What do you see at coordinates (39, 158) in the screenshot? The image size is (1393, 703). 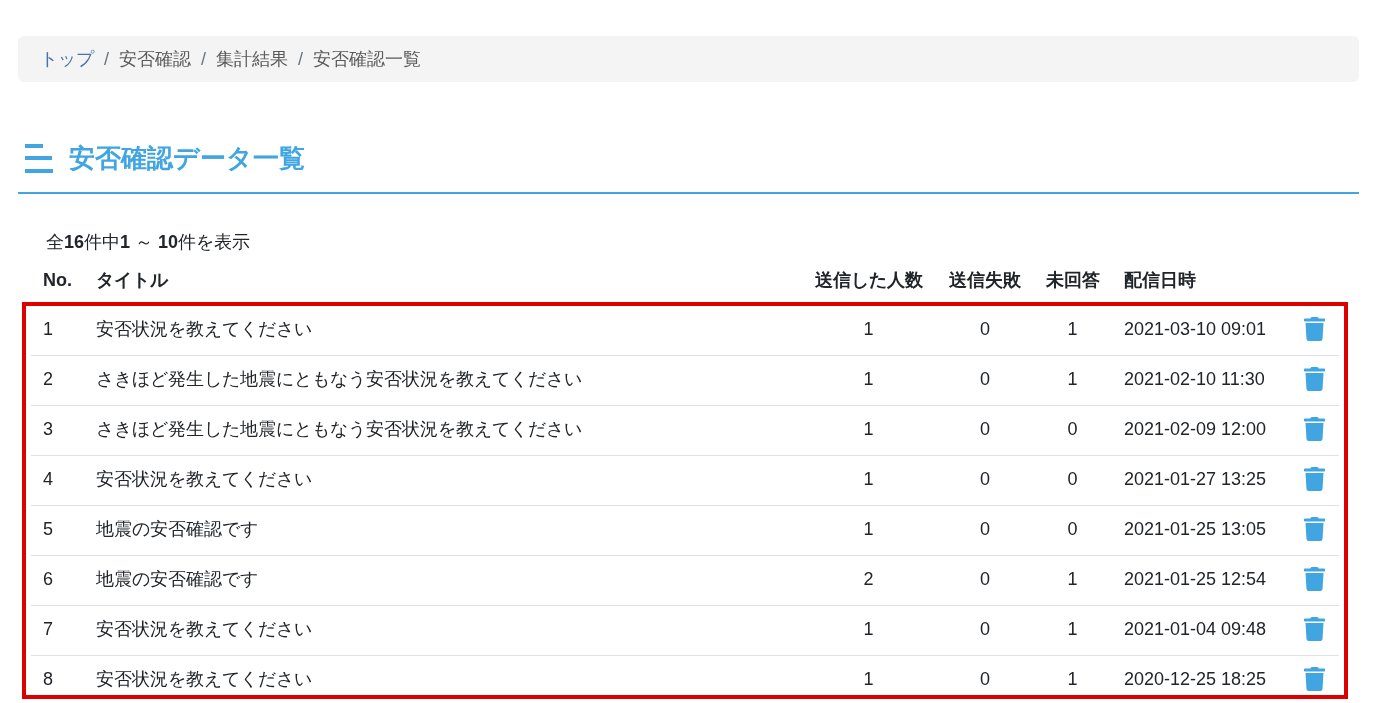 I see `list-icon` at bounding box center [39, 158].